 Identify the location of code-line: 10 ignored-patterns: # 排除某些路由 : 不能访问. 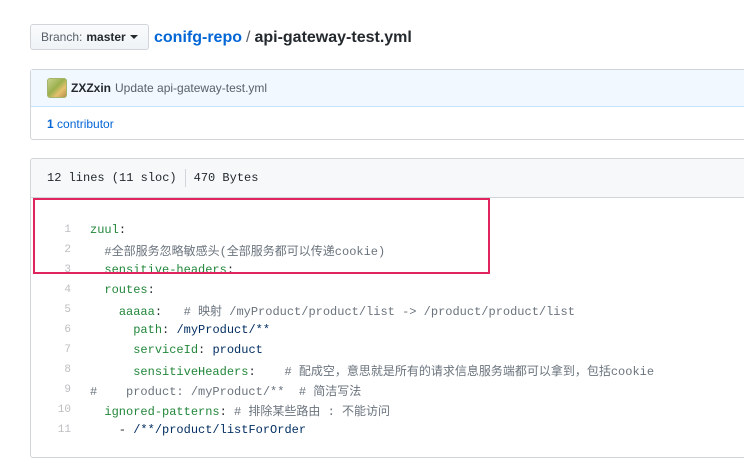
(387, 410).